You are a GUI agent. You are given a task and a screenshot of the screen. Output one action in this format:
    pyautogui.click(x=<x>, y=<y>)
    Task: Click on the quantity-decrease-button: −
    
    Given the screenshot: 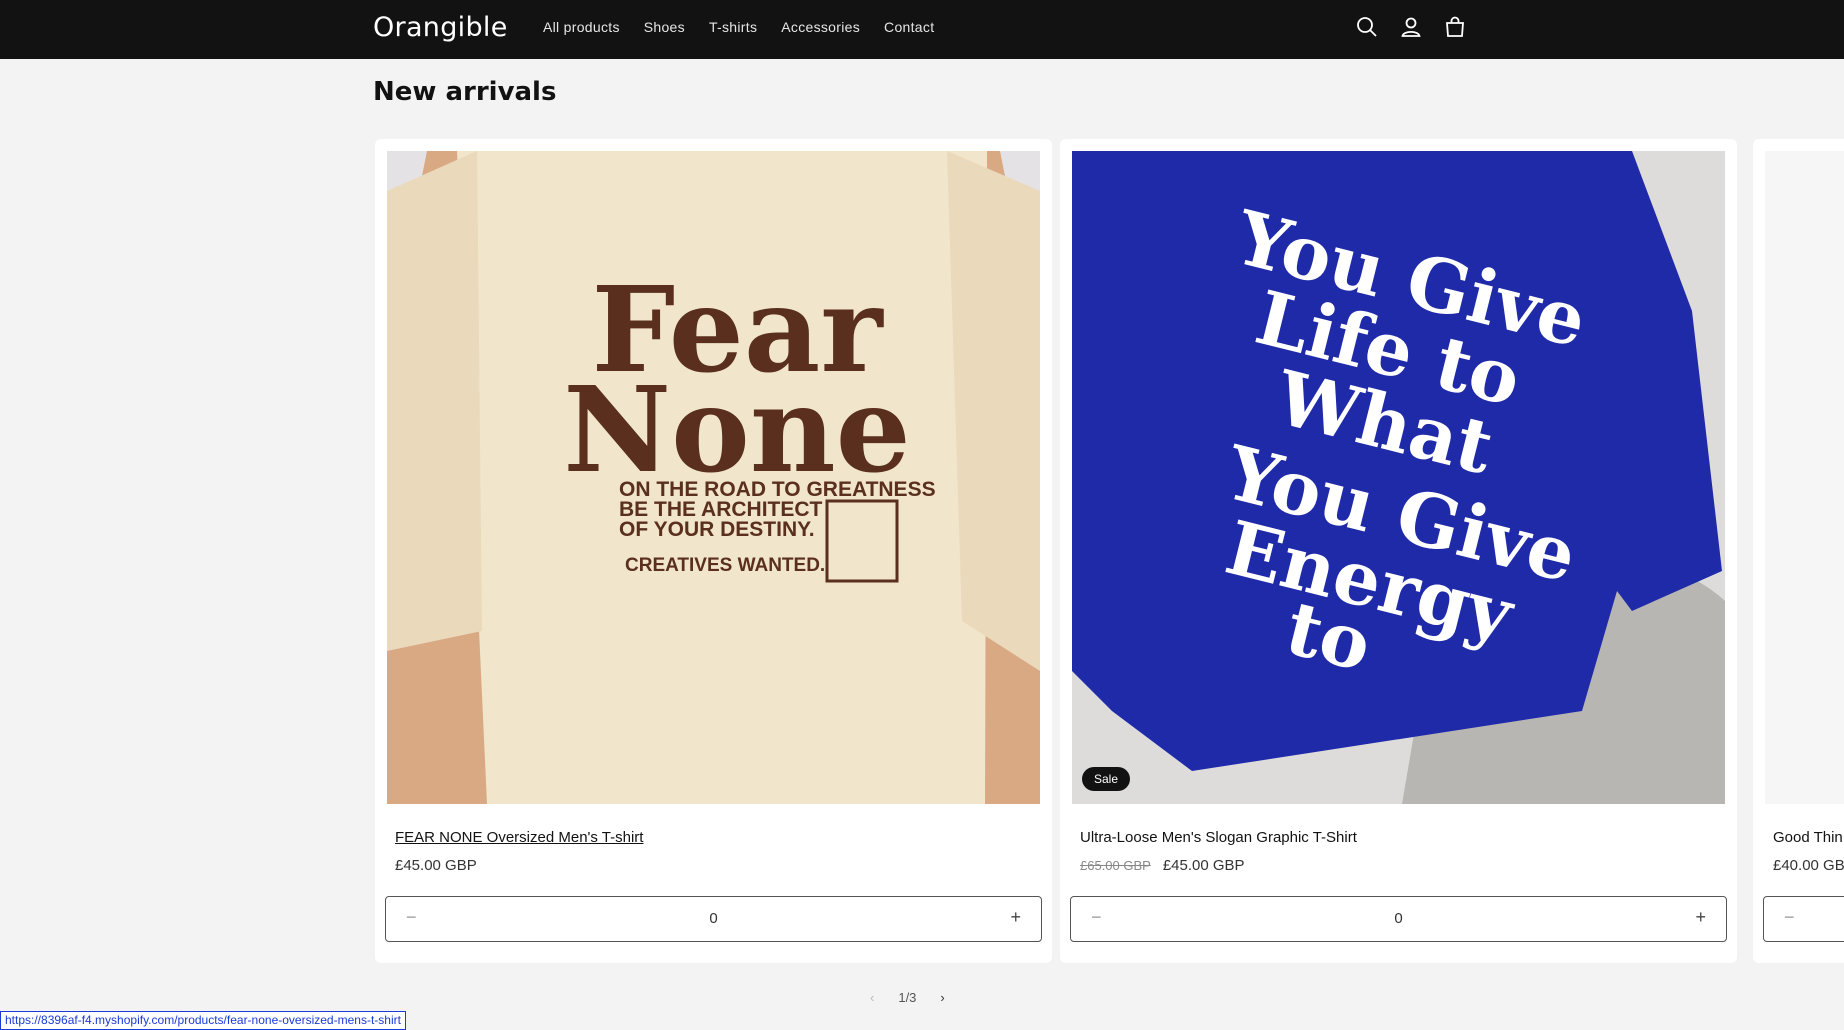 What is the action you would take?
    pyautogui.click(x=1789, y=917)
    